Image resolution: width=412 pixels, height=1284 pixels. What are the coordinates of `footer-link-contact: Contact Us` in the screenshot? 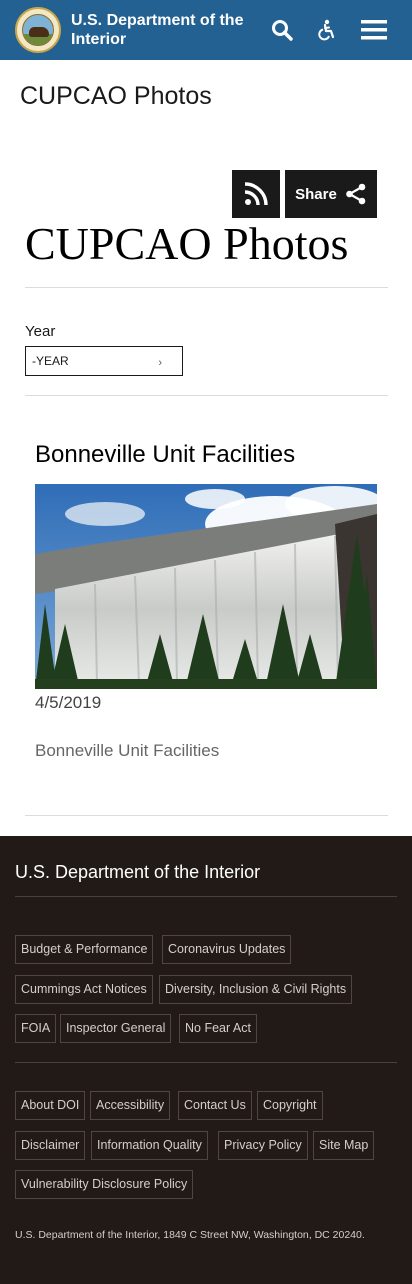 It's located at (215, 1105).